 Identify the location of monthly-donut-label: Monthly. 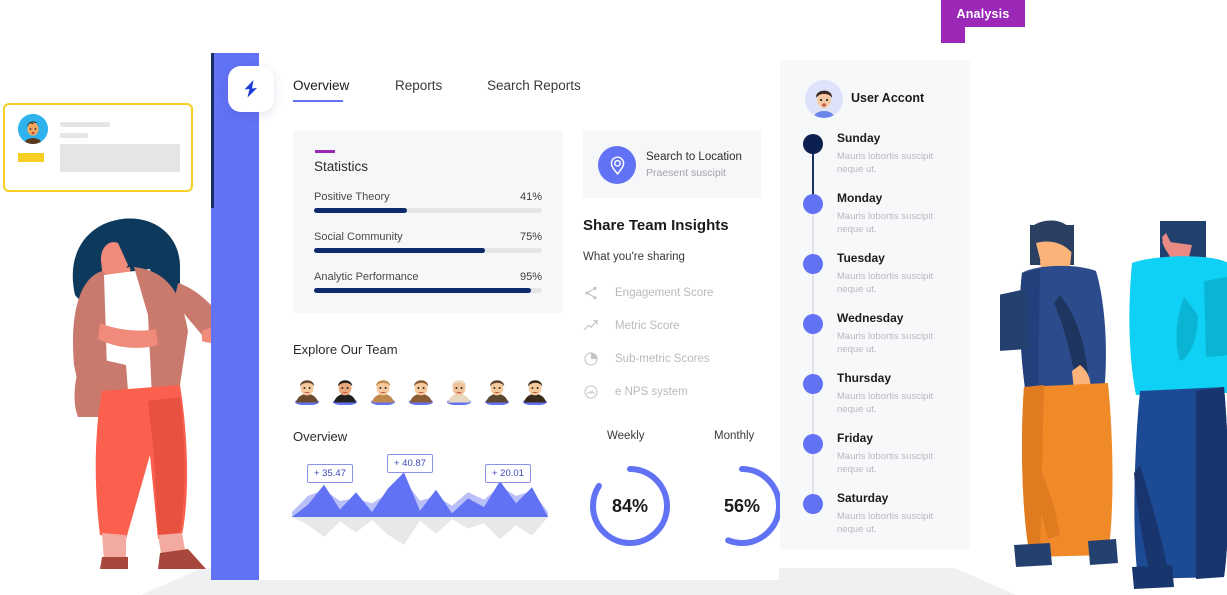
(734, 436).